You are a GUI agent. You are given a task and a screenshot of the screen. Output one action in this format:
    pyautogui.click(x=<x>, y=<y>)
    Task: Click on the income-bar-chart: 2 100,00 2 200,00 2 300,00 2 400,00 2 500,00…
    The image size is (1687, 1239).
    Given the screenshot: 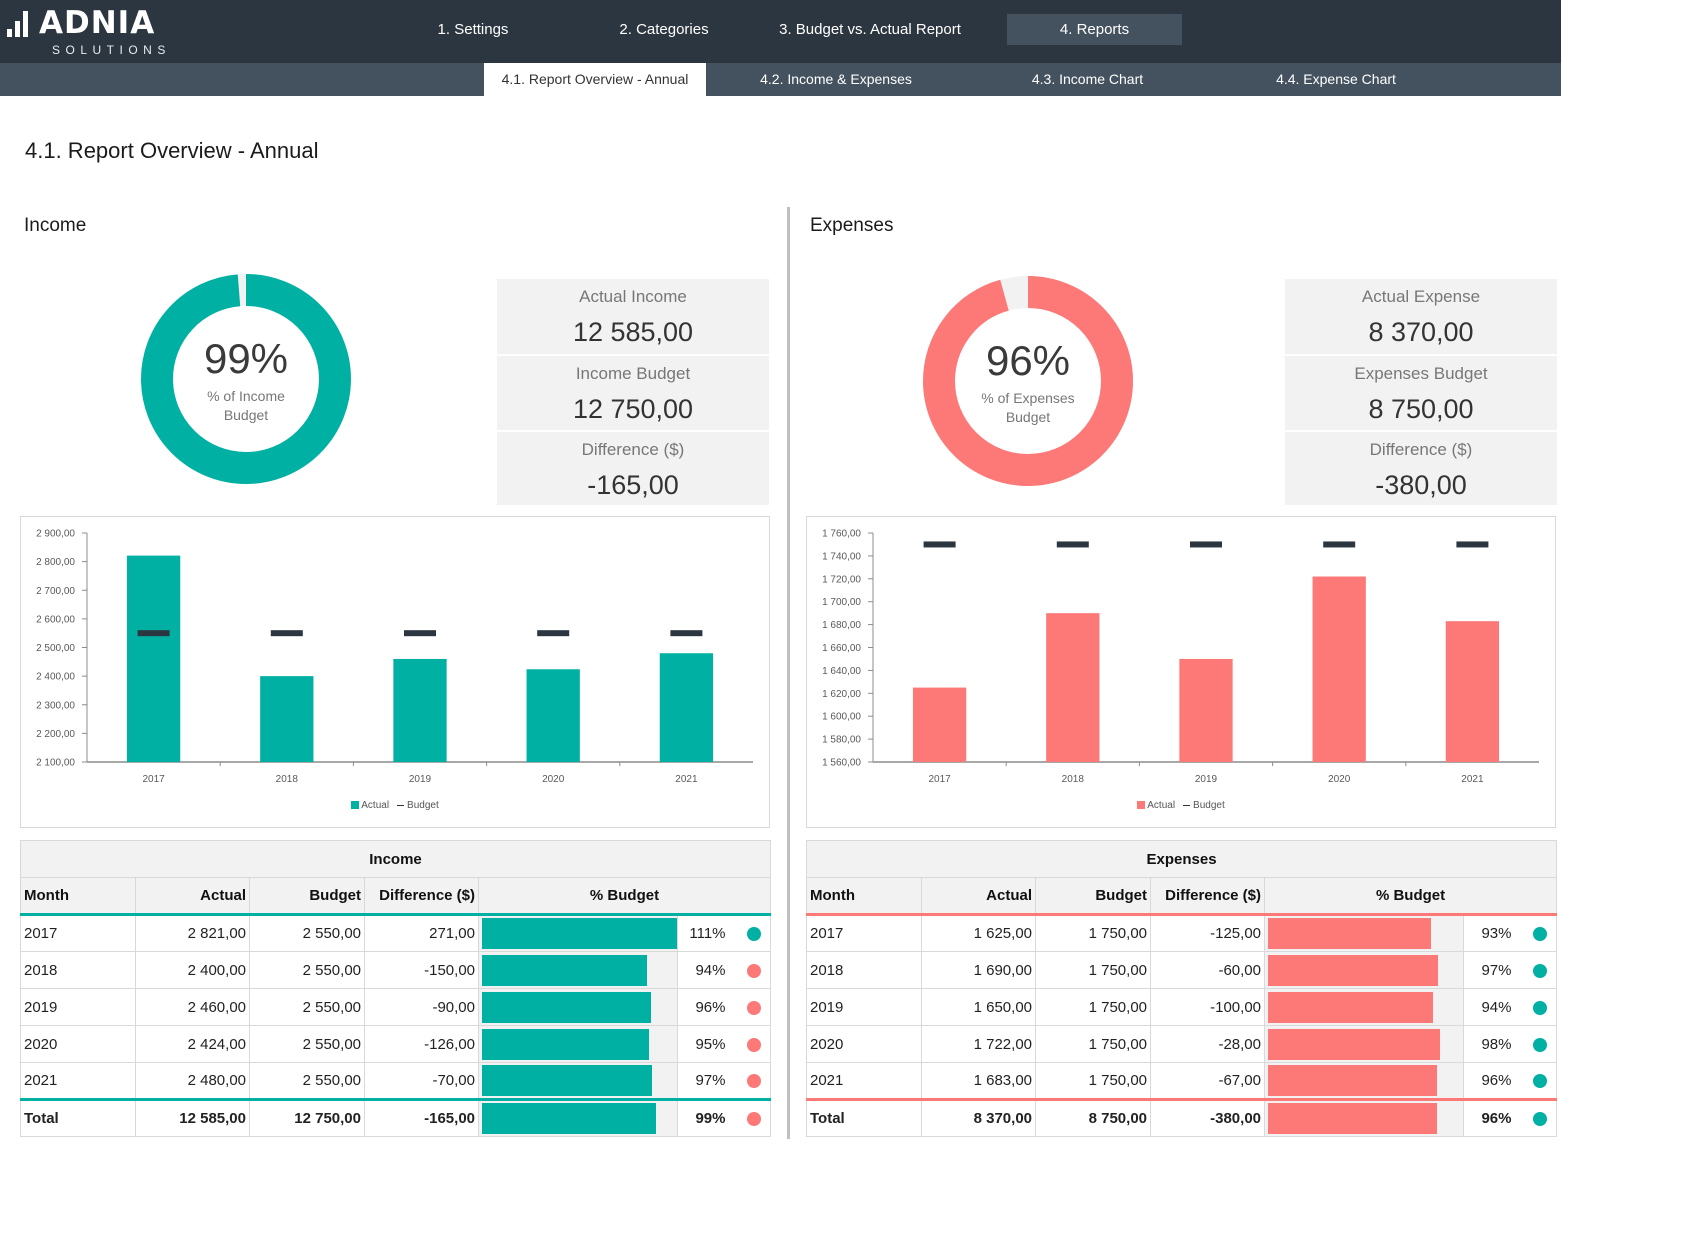 What is the action you would take?
    pyautogui.click(x=395, y=672)
    